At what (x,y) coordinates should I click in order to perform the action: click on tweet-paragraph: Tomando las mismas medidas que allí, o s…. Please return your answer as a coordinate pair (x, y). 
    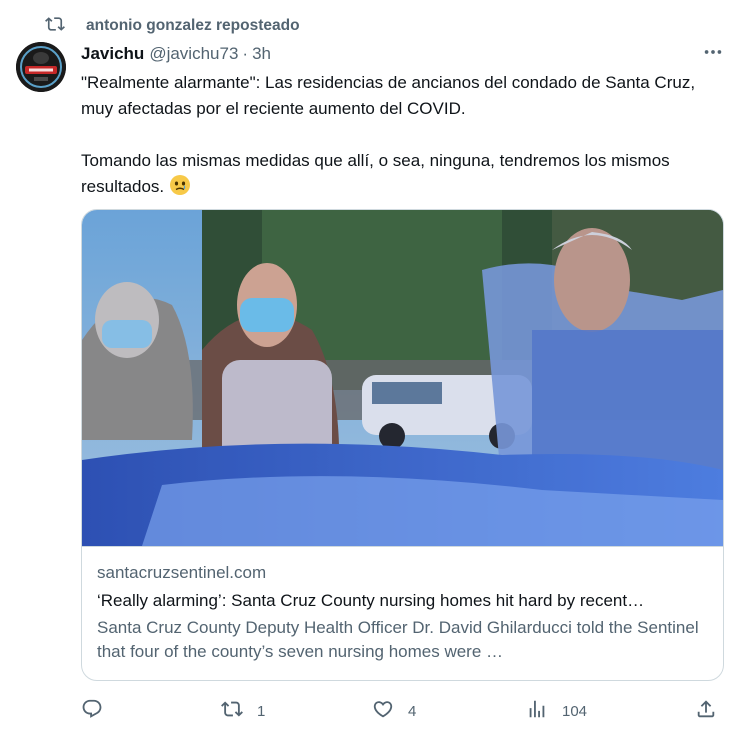
    Looking at the image, I should click on (406, 174).